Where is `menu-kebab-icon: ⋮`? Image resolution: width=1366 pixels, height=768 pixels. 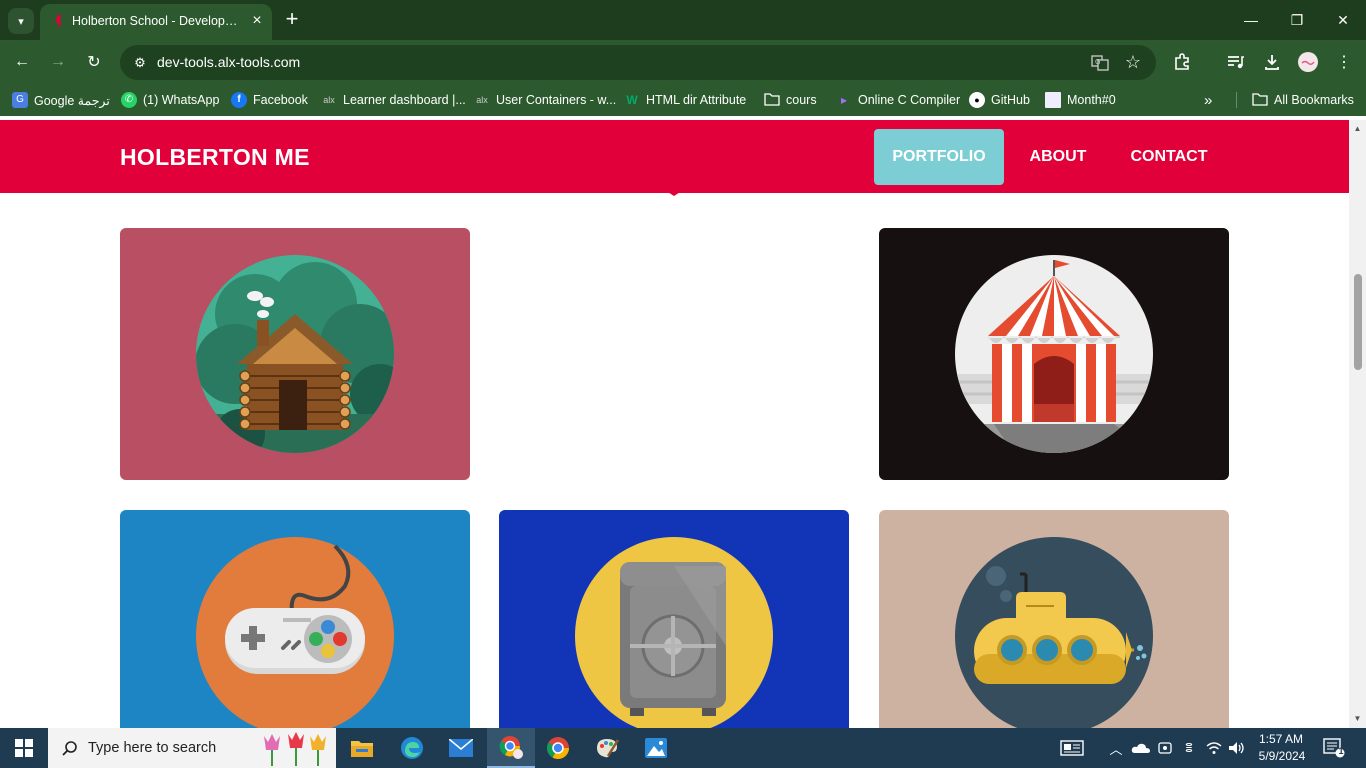
menu-kebab-icon: ⋮ is located at coordinates (1344, 62).